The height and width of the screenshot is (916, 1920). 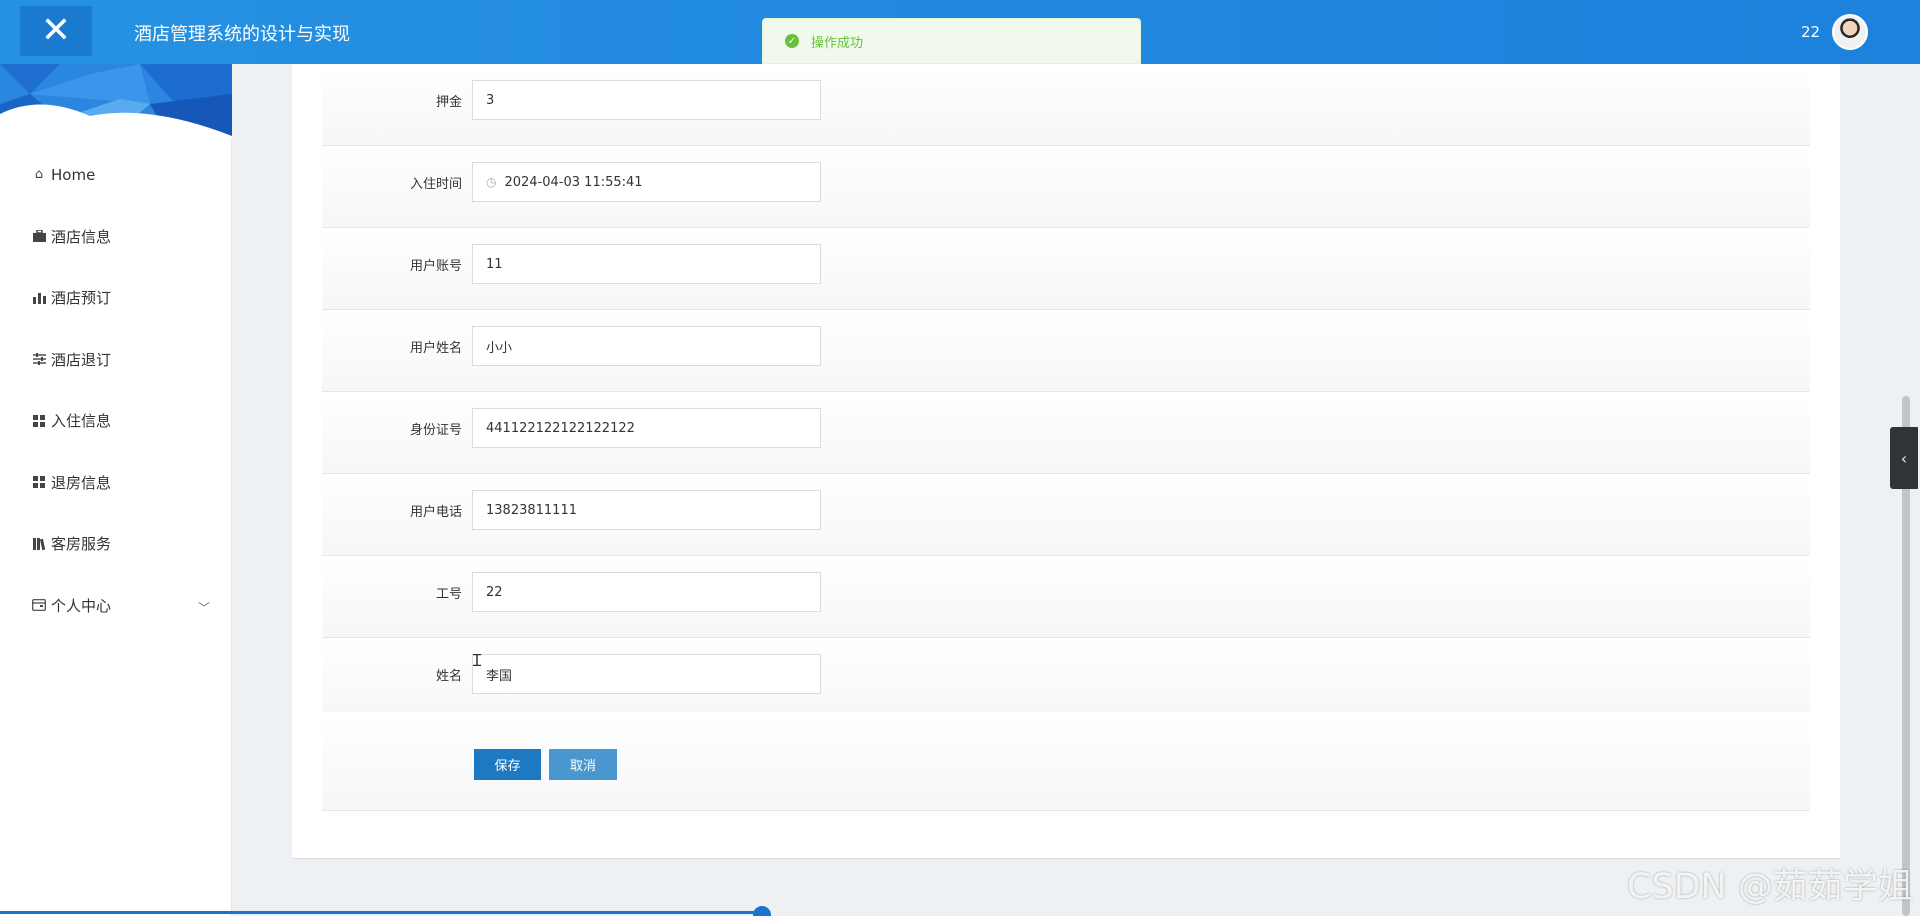 What do you see at coordinates (494, 592) in the screenshot?
I see `field-value: 22` at bounding box center [494, 592].